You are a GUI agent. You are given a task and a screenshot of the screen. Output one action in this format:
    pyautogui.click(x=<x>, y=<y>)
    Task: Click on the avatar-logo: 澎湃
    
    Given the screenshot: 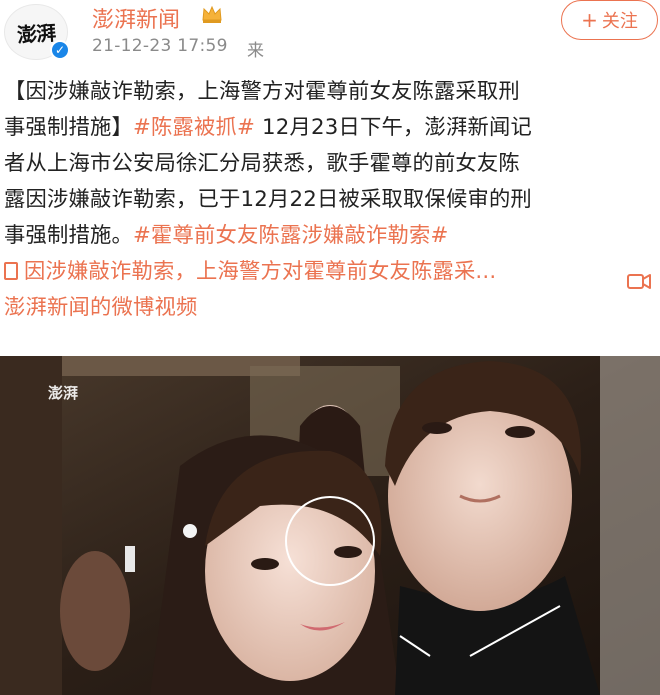 What is the action you would take?
    pyautogui.click(x=36, y=33)
    